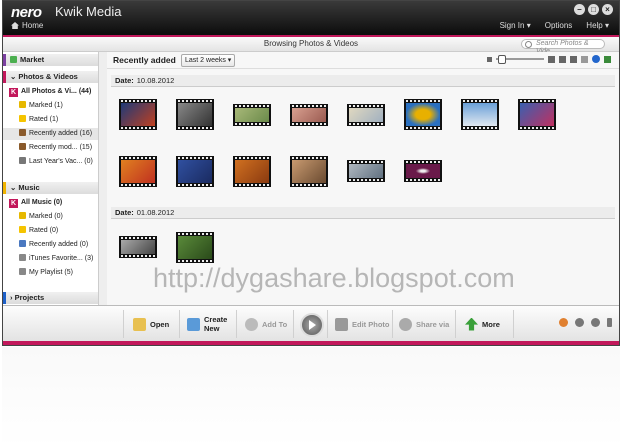  Describe the element at coordinates (52, 259) in the screenshot. I see `sidebar-item-itunes-favorites: iTunes Favorite... (3)` at that location.